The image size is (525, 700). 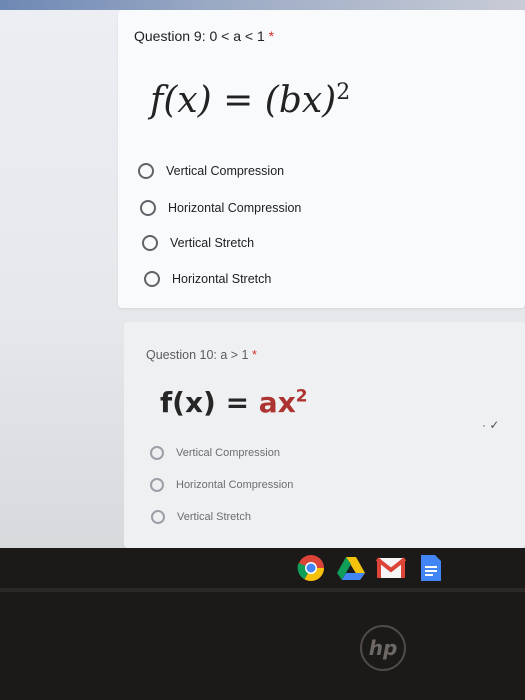 I want to click on q9-option-horizontal-stretch: Horizontal Stretch, so click(x=207, y=279).